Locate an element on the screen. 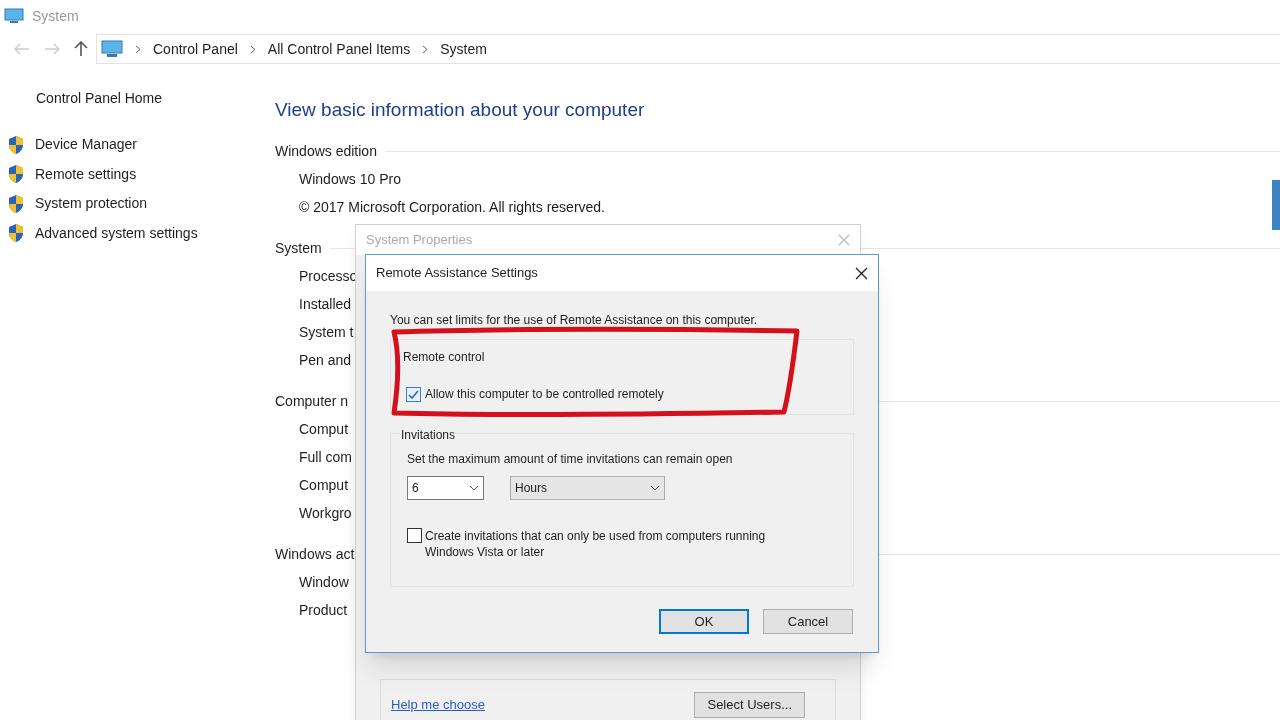 Image resolution: width=1280 pixels, height=720 pixels. dialog-title: System Properties is located at coordinates (419, 240).